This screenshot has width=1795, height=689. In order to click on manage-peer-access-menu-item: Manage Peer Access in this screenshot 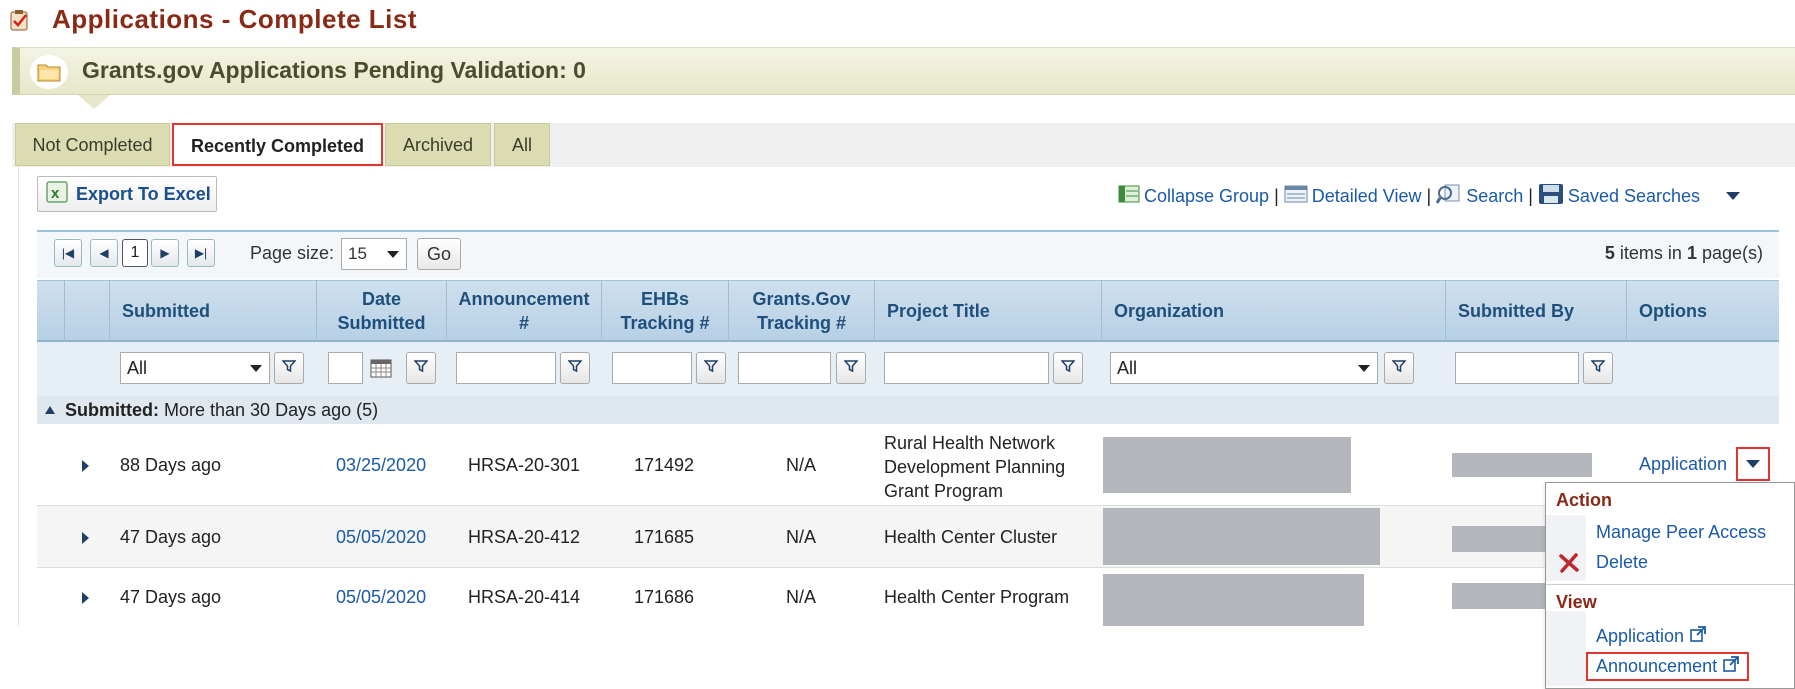, I will do `click(1681, 532)`.